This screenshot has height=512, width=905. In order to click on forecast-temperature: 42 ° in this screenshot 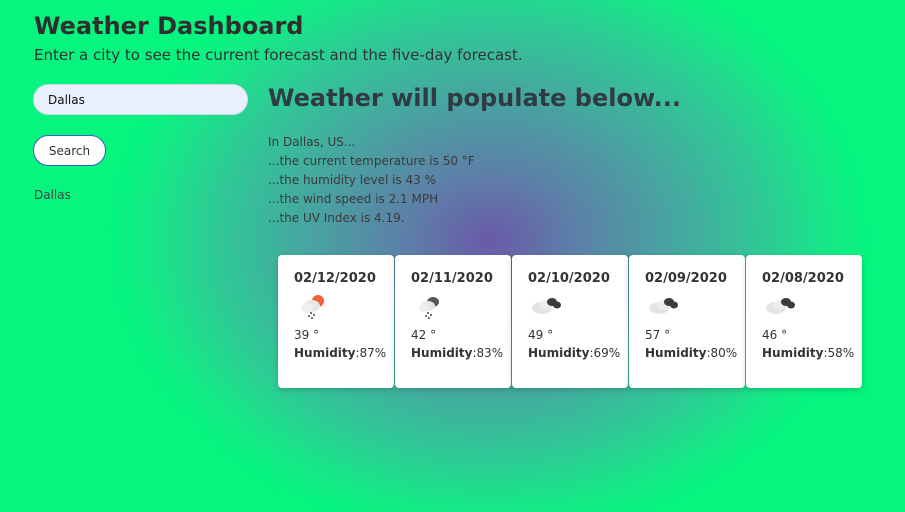, I will do `click(424, 335)`.